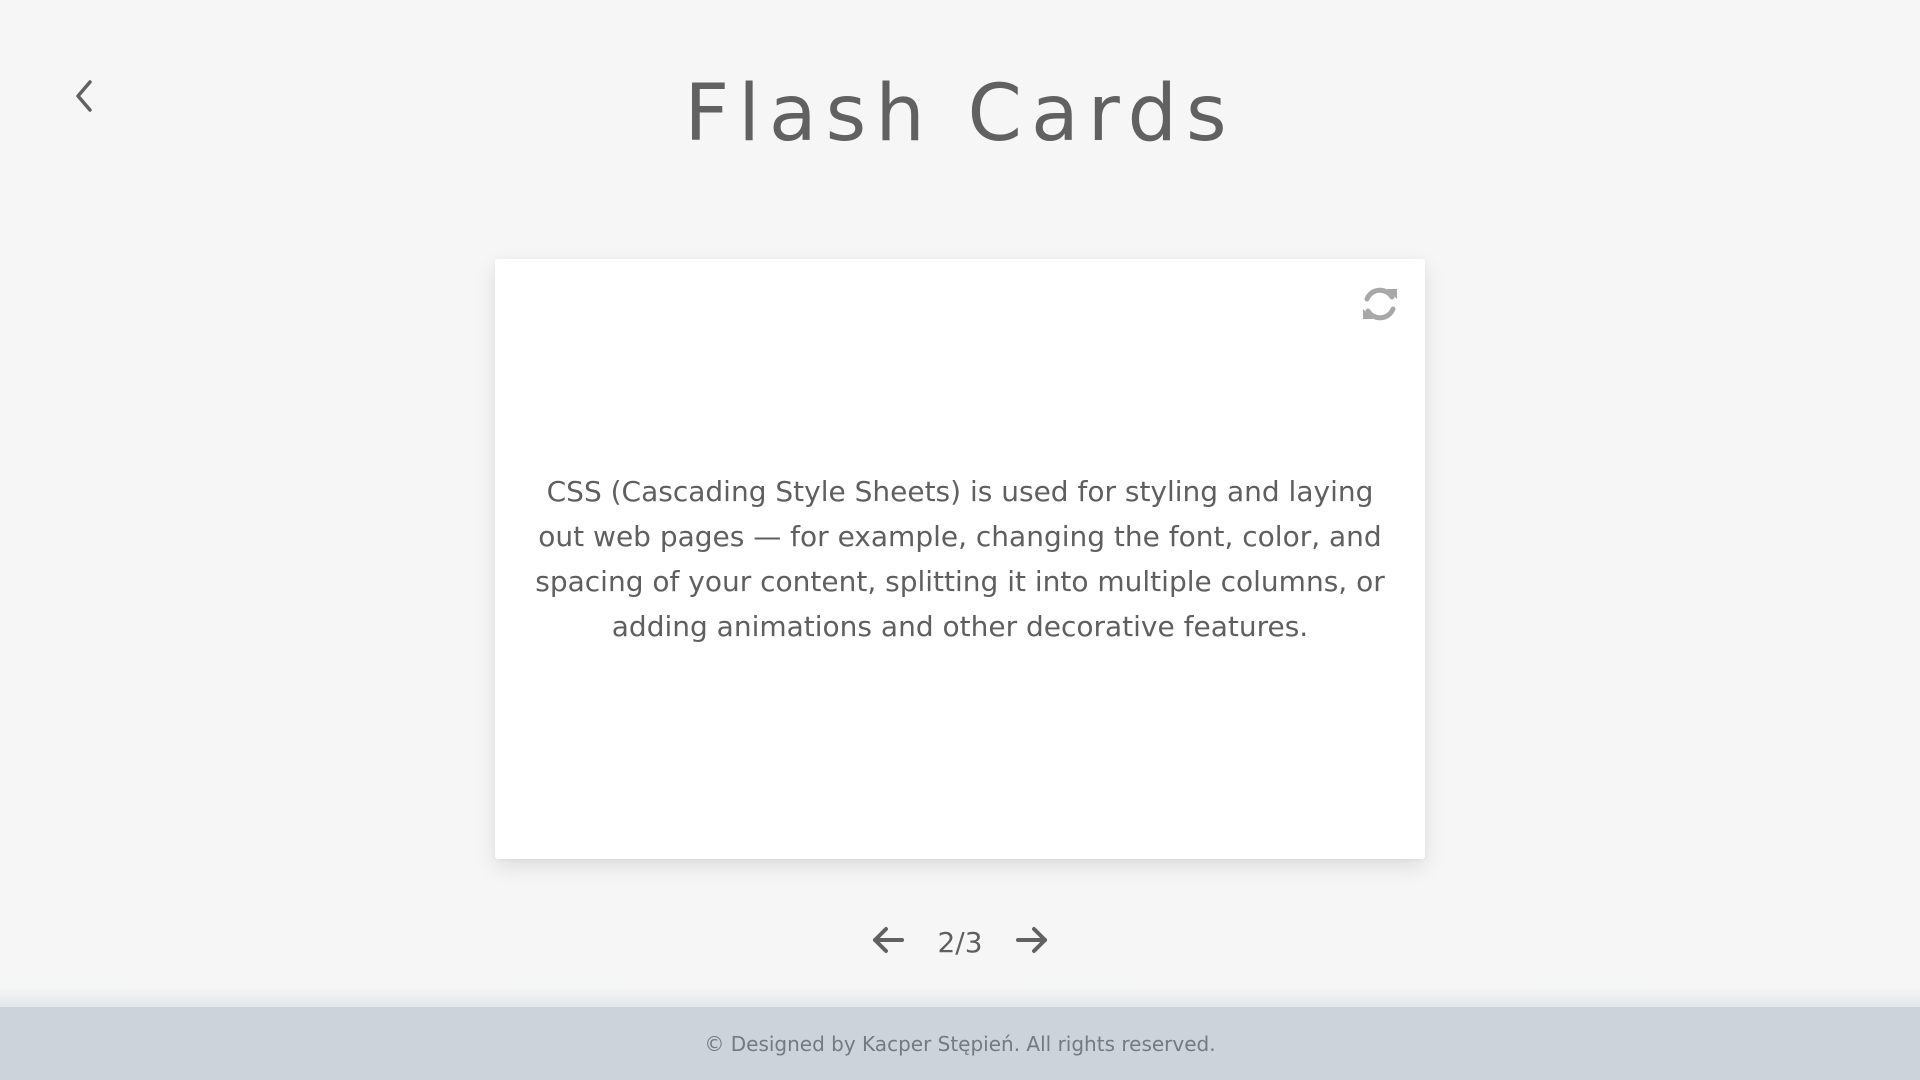 The width and height of the screenshot is (1920, 1080). I want to click on card-pager: 2/3, so click(960, 942).